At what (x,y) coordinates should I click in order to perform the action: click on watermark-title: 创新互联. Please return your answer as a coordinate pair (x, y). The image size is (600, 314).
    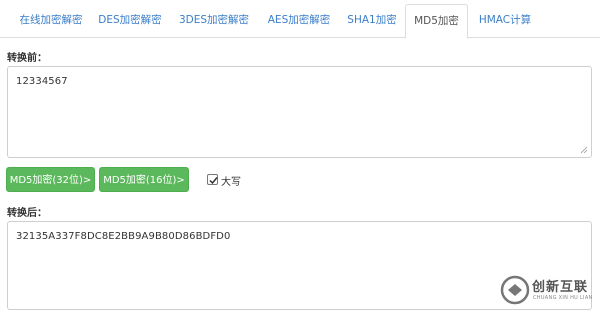
    Looking at the image, I should click on (560, 287).